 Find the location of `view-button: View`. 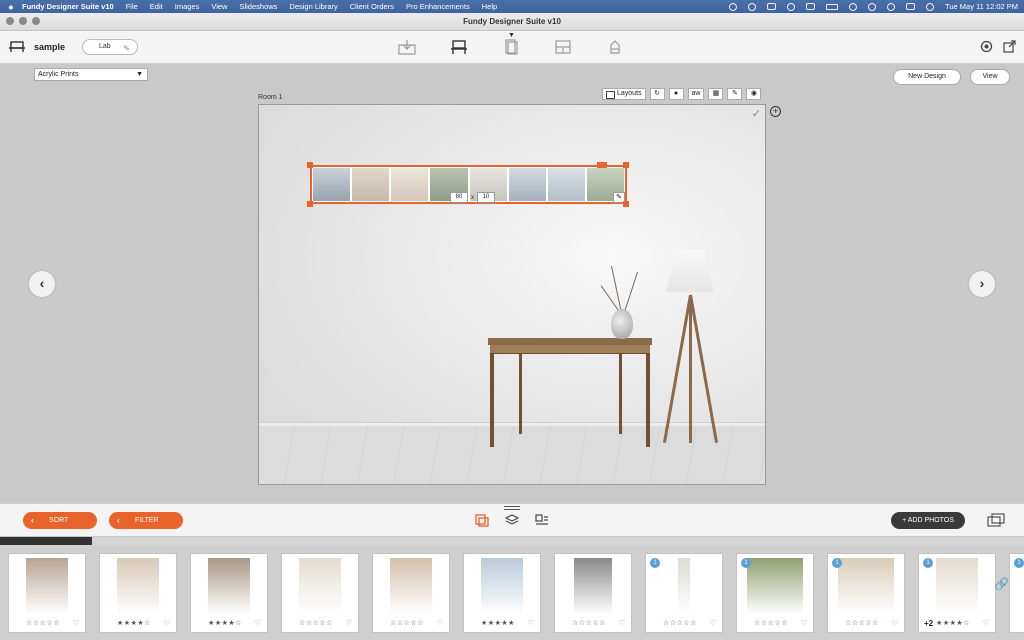

view-button: View is located at coordinates (990, 77).